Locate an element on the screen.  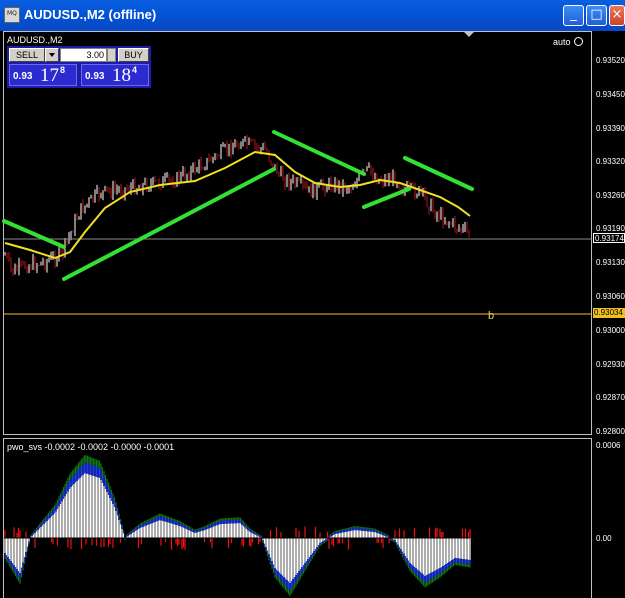
one-click-trading-panel: SELL 3.00 BUY 0.93 17 8 0.93 18 4 is located at coordinates (79, 67).